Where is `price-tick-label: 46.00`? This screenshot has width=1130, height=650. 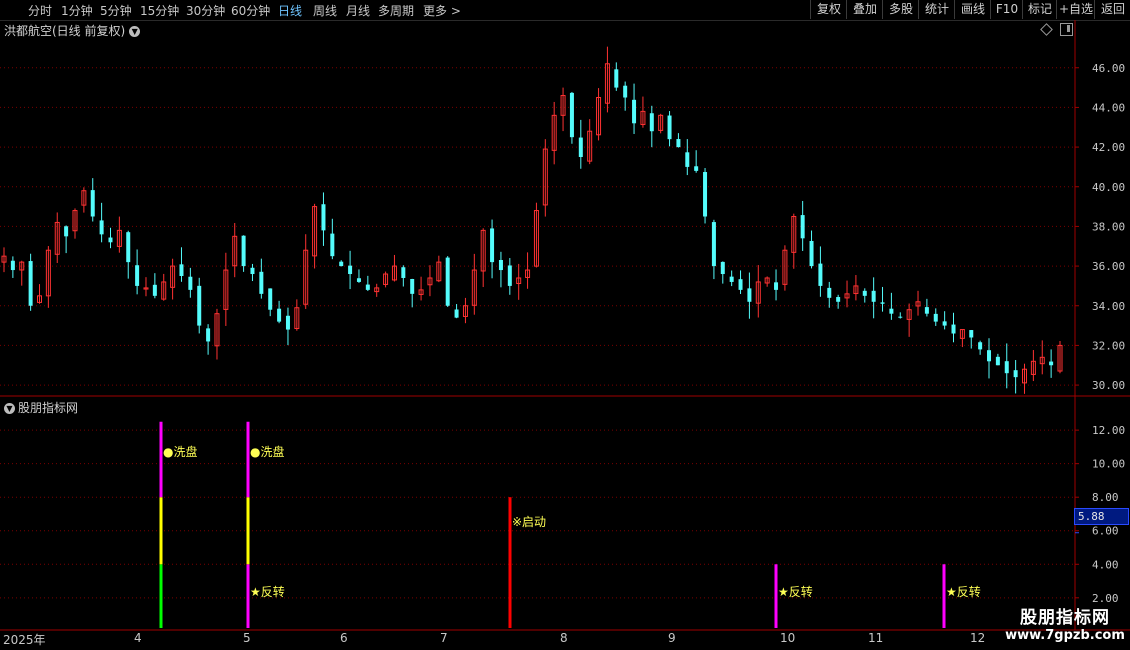
price-tick-label: 46.00 is located at coordinates (1108, 68).